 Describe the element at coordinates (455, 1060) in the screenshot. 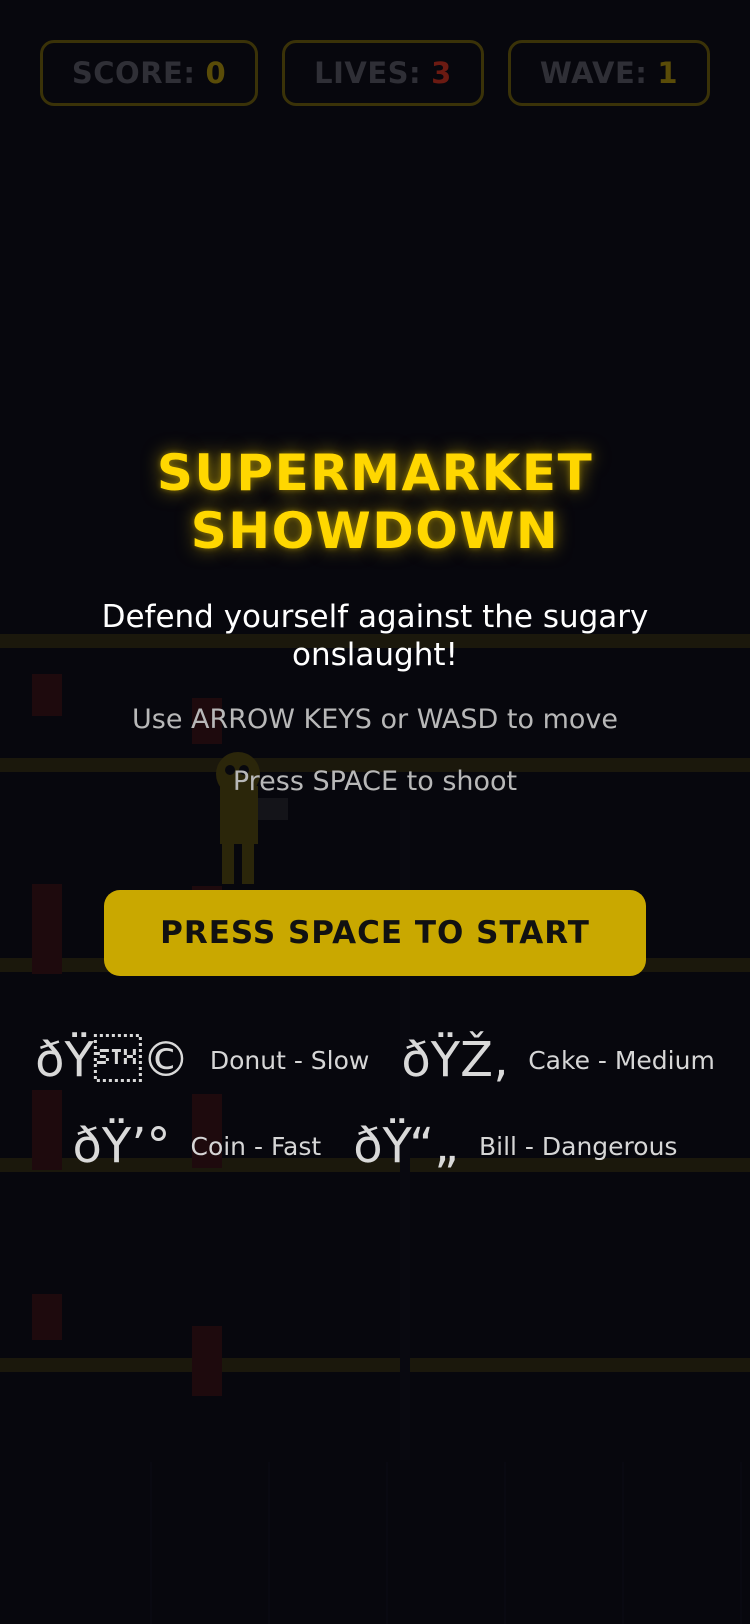

I see `cake-icon: ðŸŽ‚` at that location.